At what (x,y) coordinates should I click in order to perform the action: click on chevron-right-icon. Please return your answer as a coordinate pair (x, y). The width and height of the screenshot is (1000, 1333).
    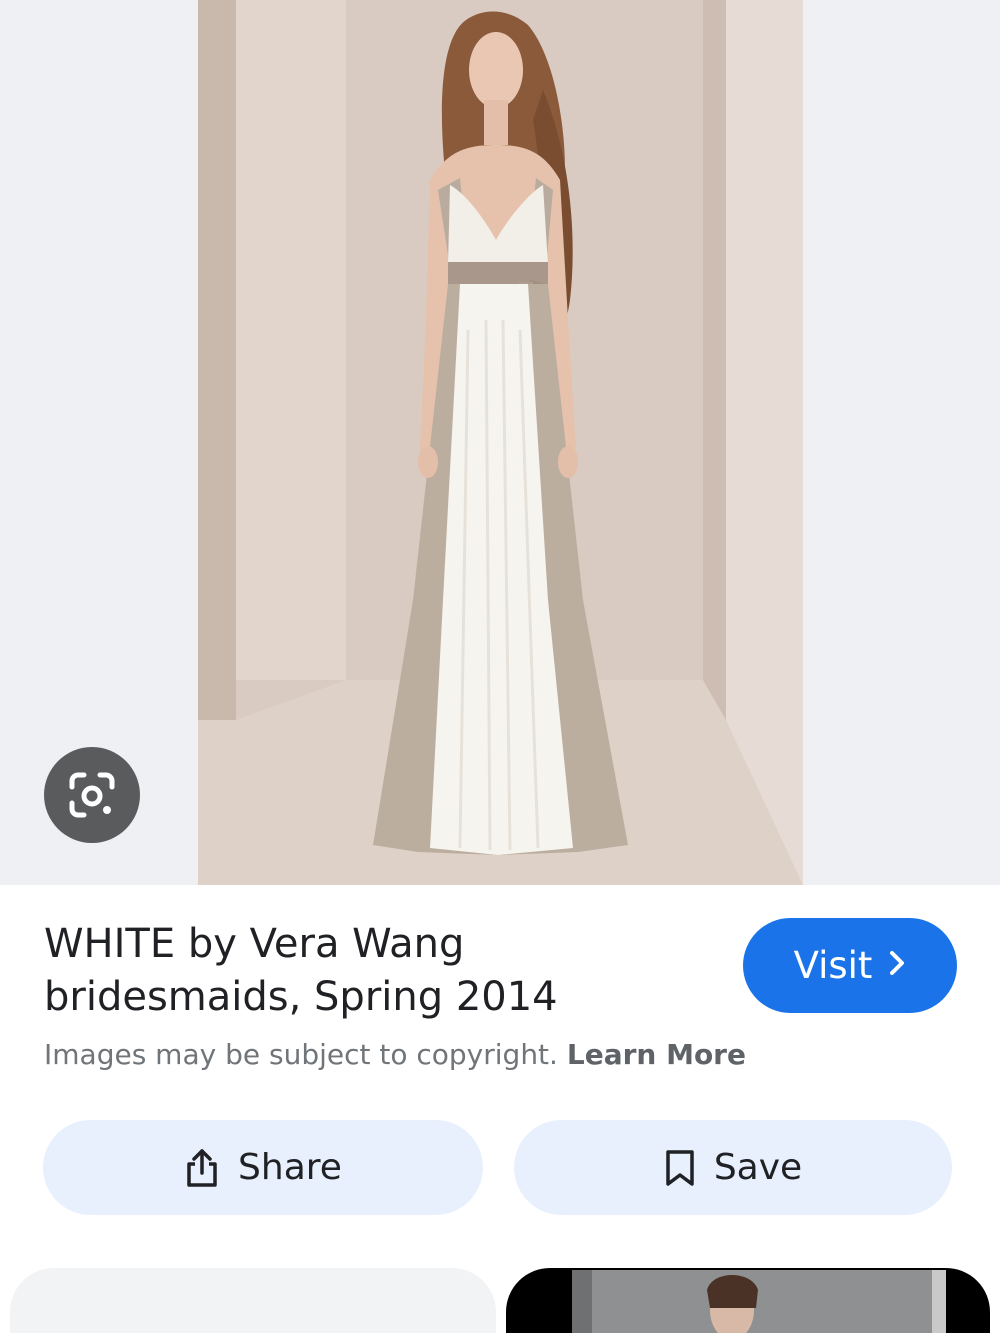
    Looking at the image, I should click on (897, 966).